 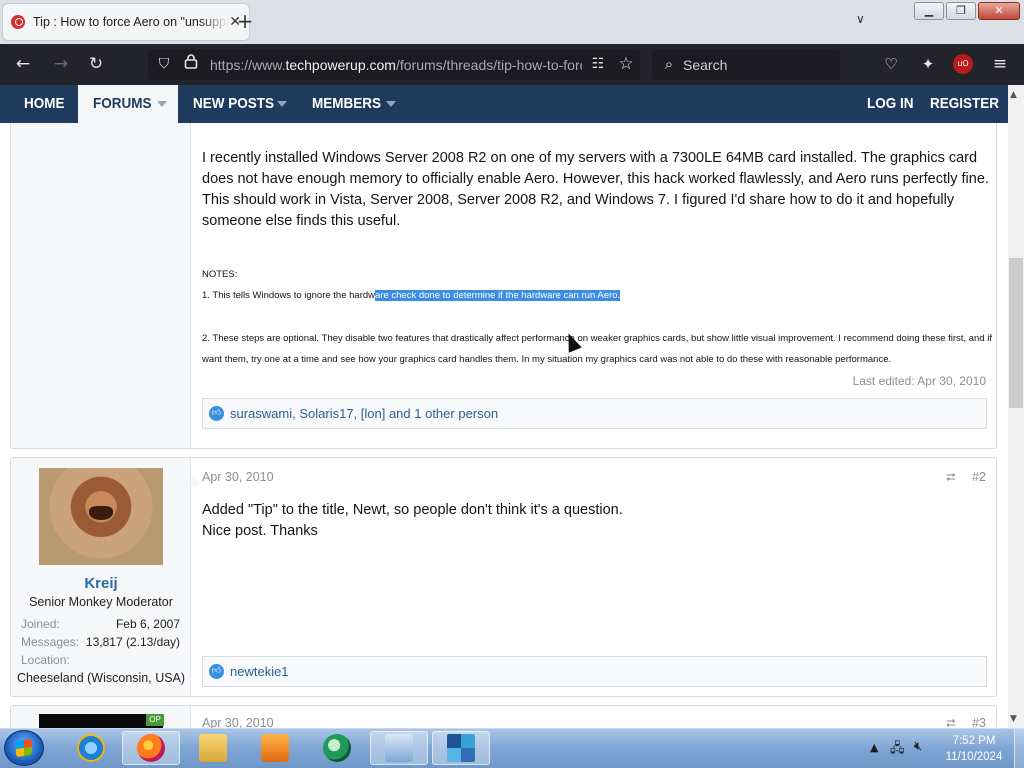 What do you see at coordinates (999, 11) in the screenshot?
I see `close-window-button: ✕` at bounding box center [999, 11].